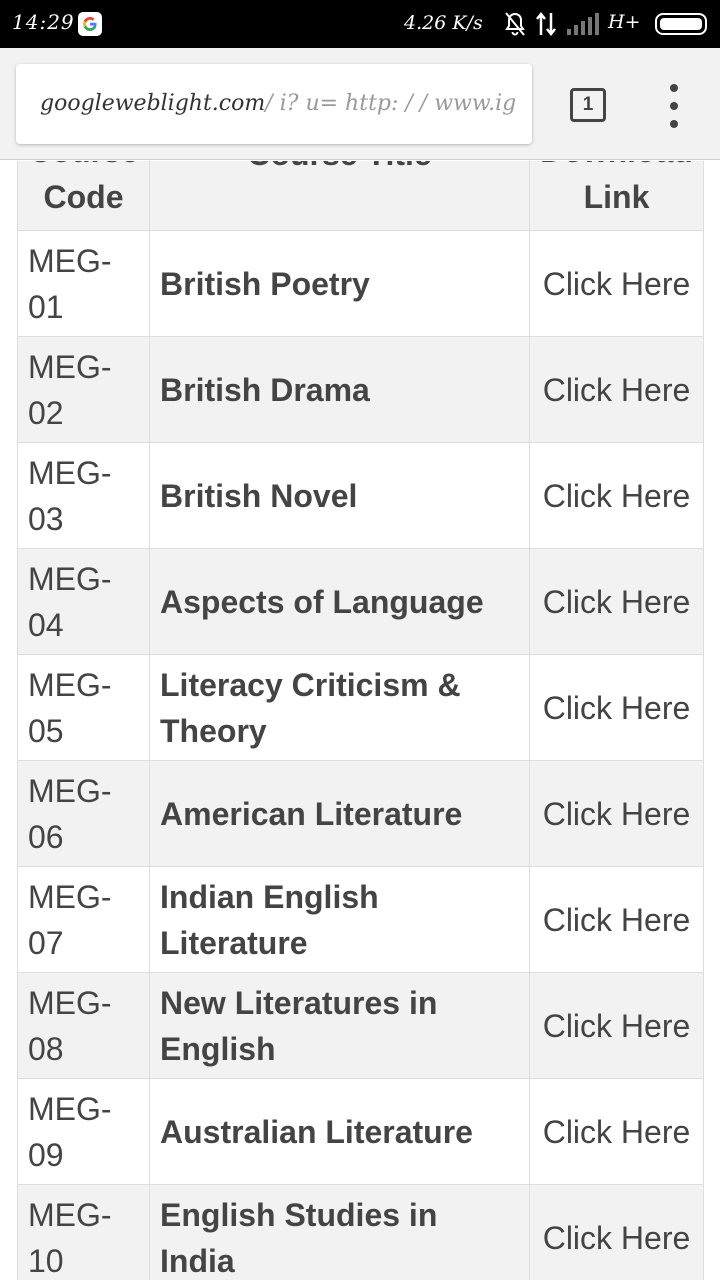  I want to click on tab-count: 1, so click(588, 104).